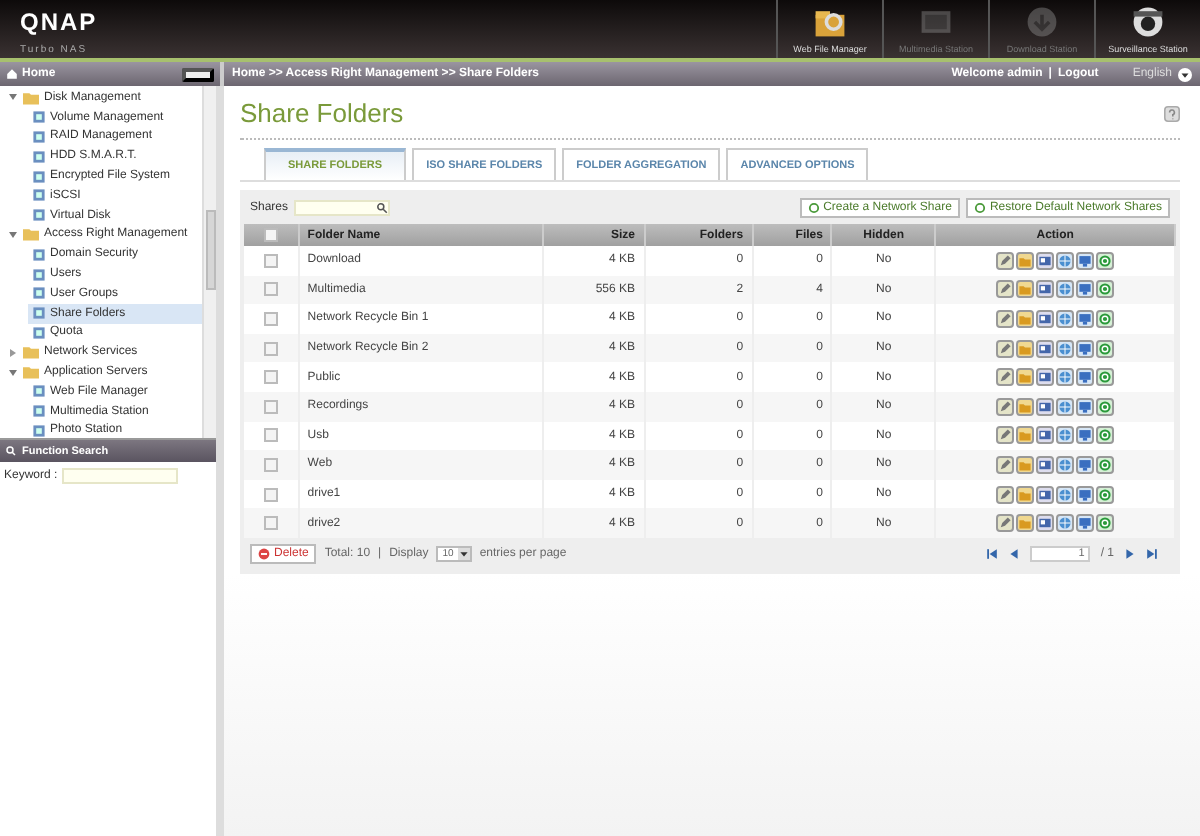  What do you see at coordinates (1130, 553) in the screenshot?
I see `next-page-icon` at bounding box center [1130, 553].